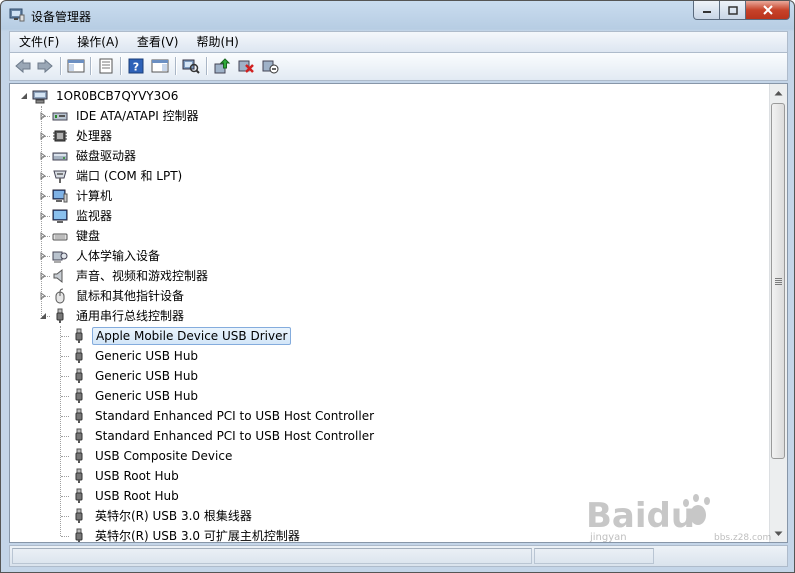 The image size is (795, 573). I want to click on toolbar: ?, so click(398, 67).